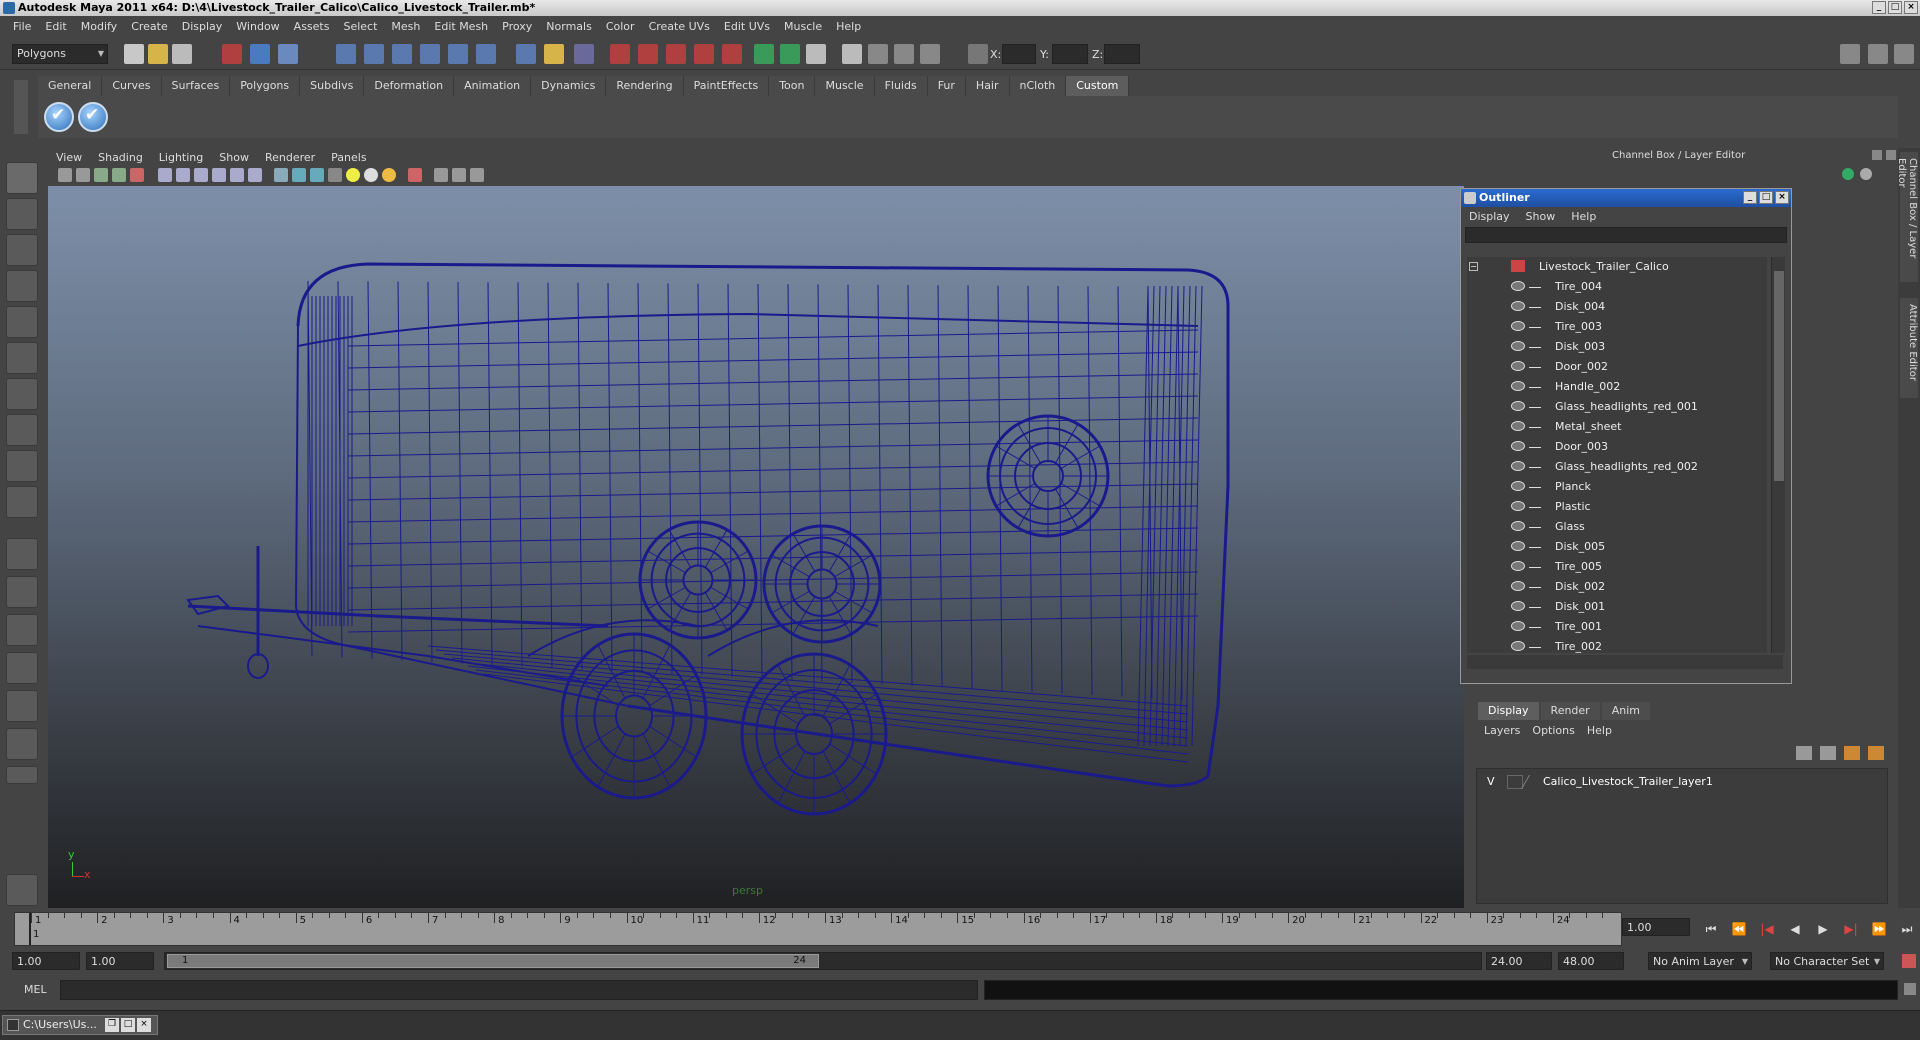 This screenshot has height=1040, width=1920. I want to click on render-layer-icon, so click(852, 54).